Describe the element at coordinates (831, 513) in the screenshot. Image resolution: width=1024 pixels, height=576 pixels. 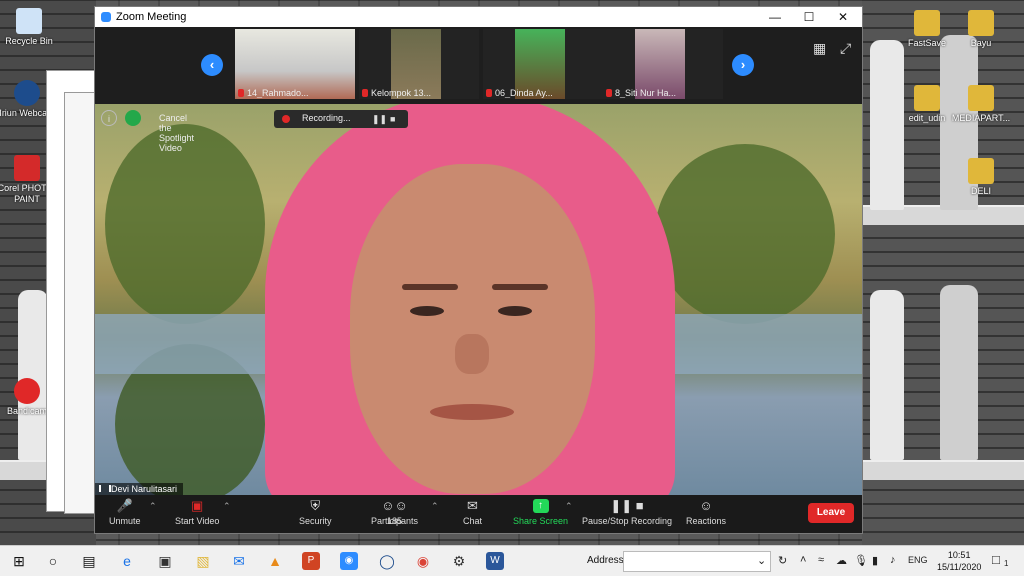
I see `leave-button: Leave` at that location.